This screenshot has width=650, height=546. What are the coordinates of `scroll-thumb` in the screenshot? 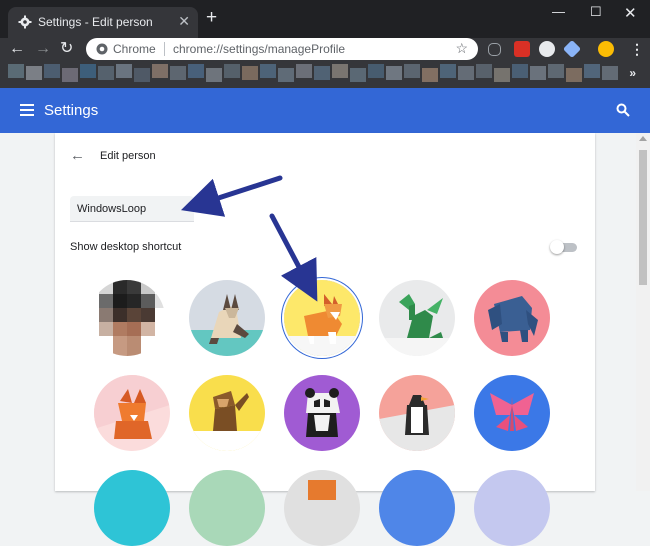 It's located at (643, 217).